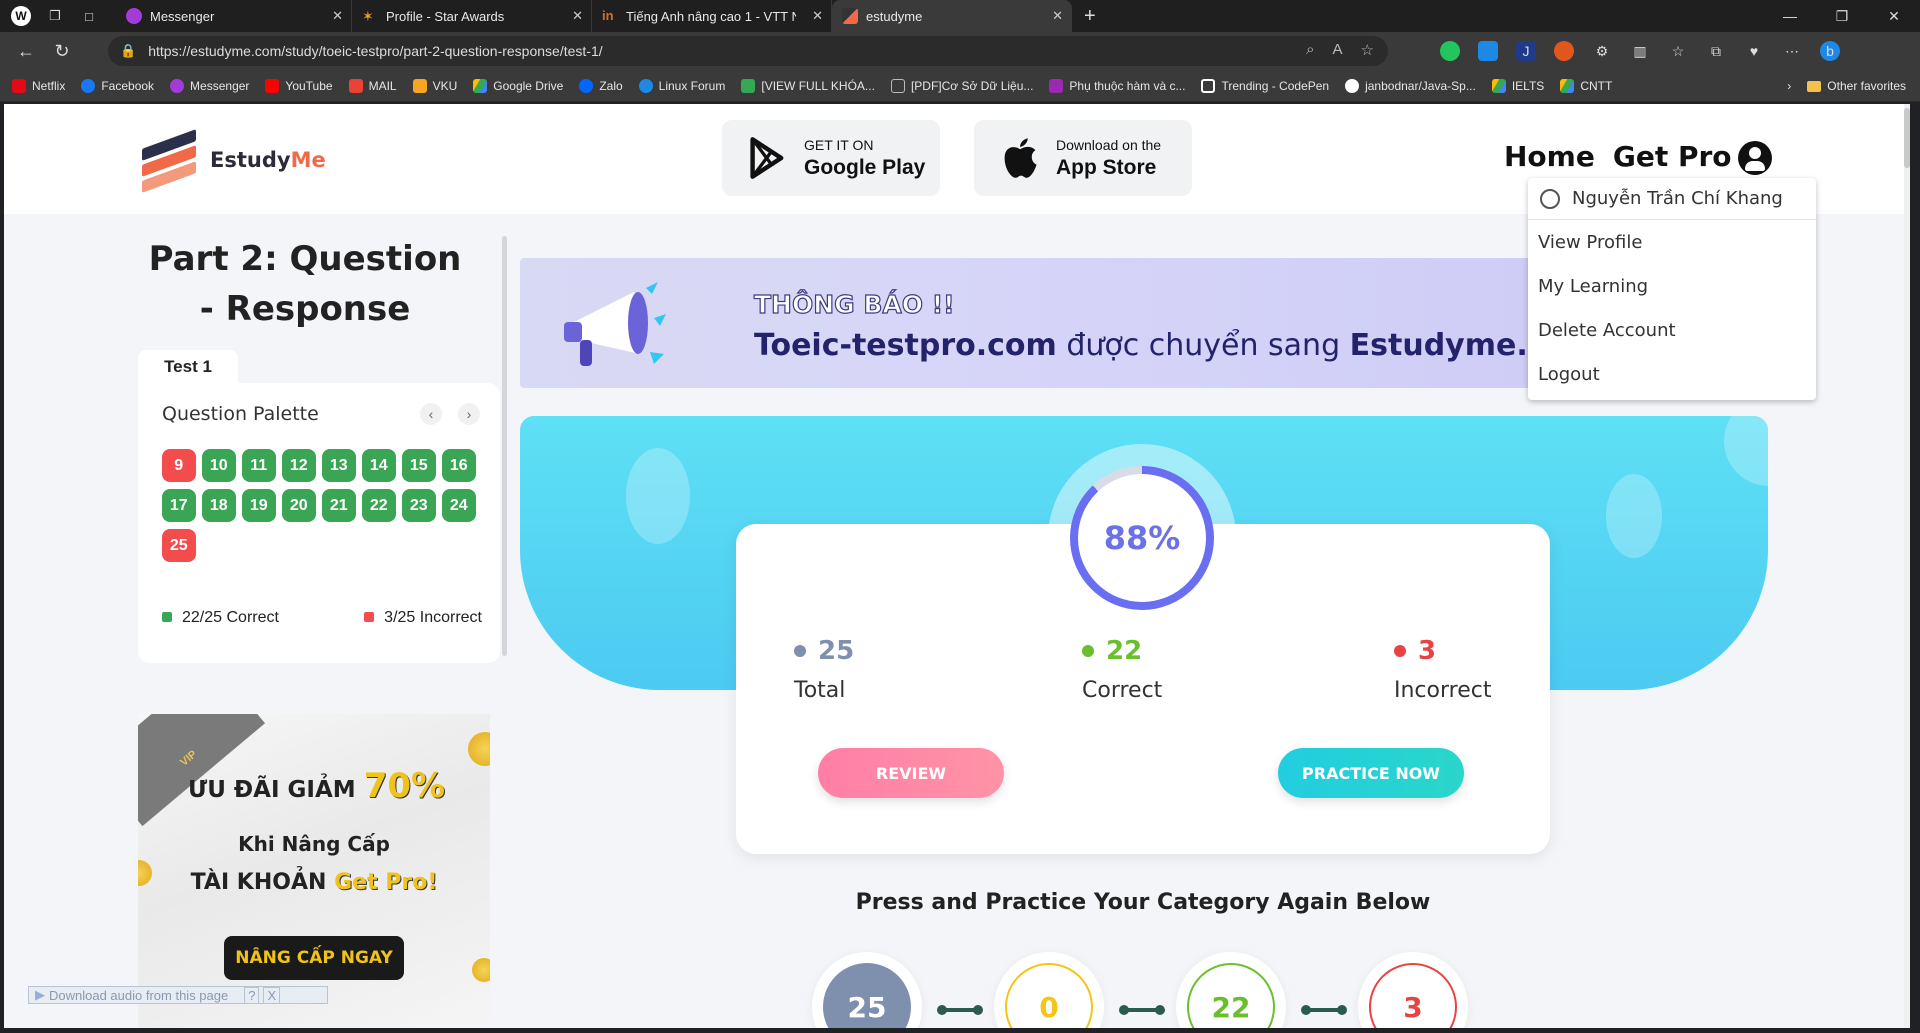  What do you see at coordinates (1672, 374) in the screenshot?
I see `menu-logout: Logout` at bounding box center [1672, 374].